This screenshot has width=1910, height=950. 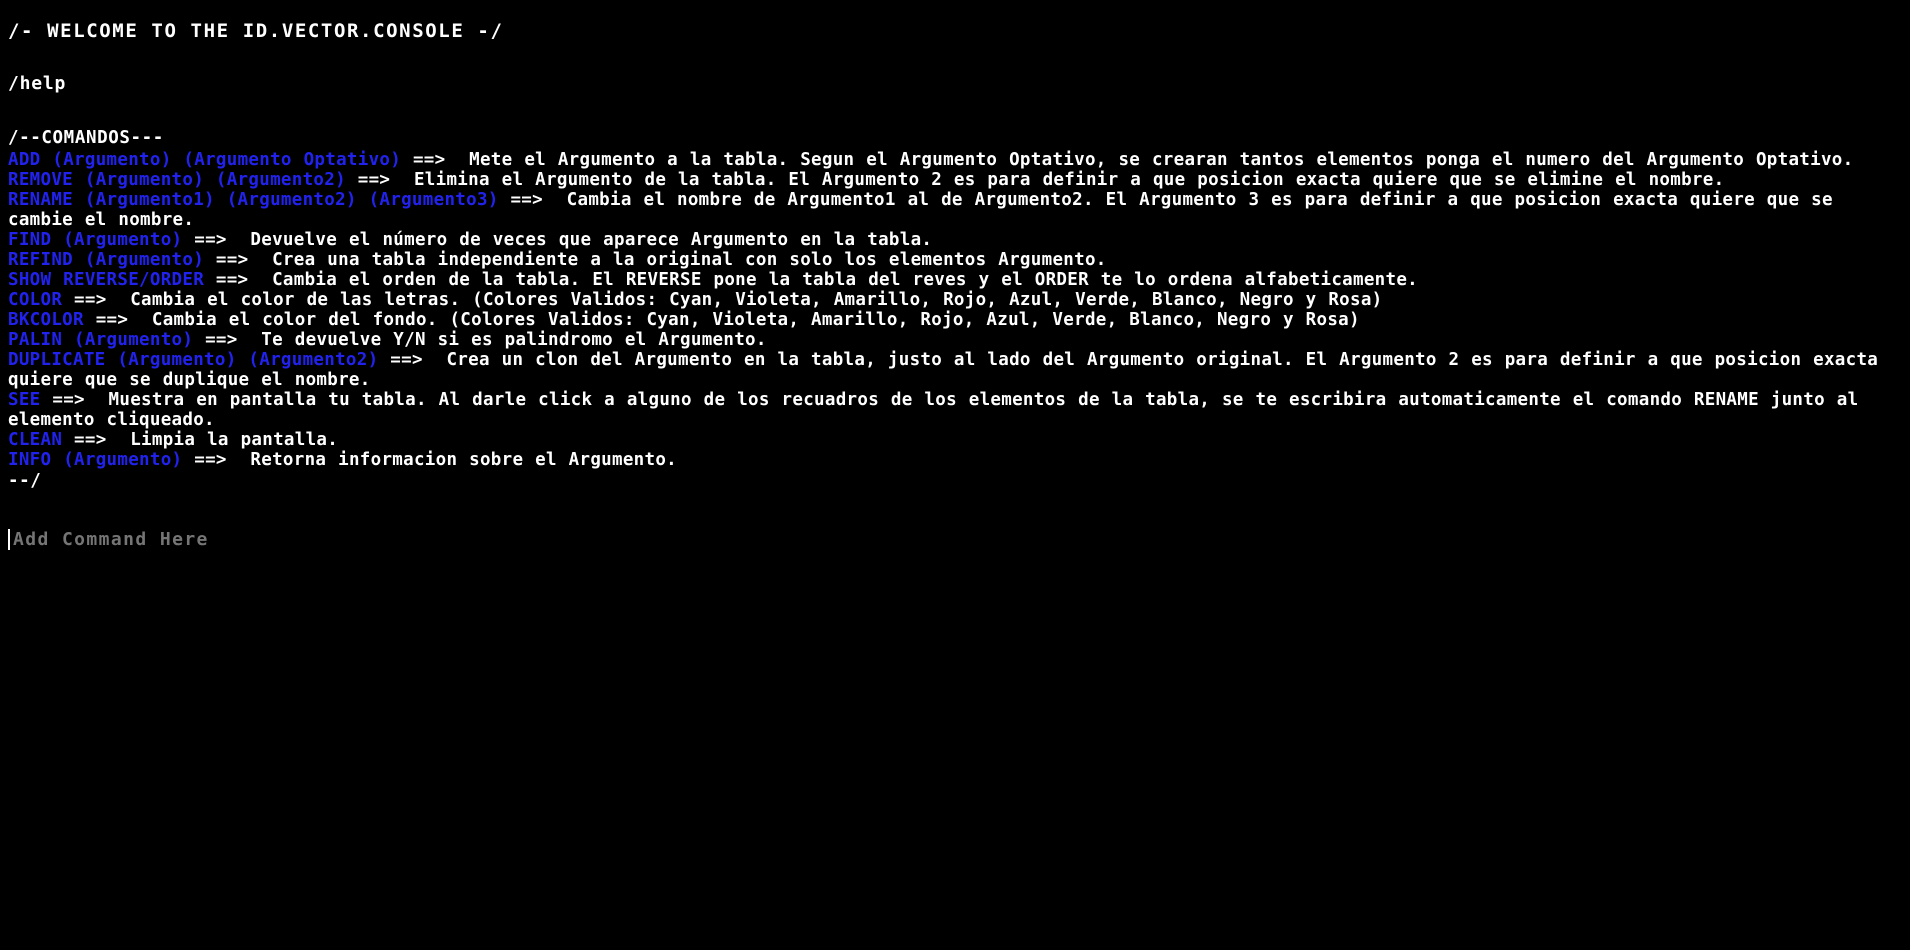 I want to click on command-name: RENAME, so click(x=41, y=200).